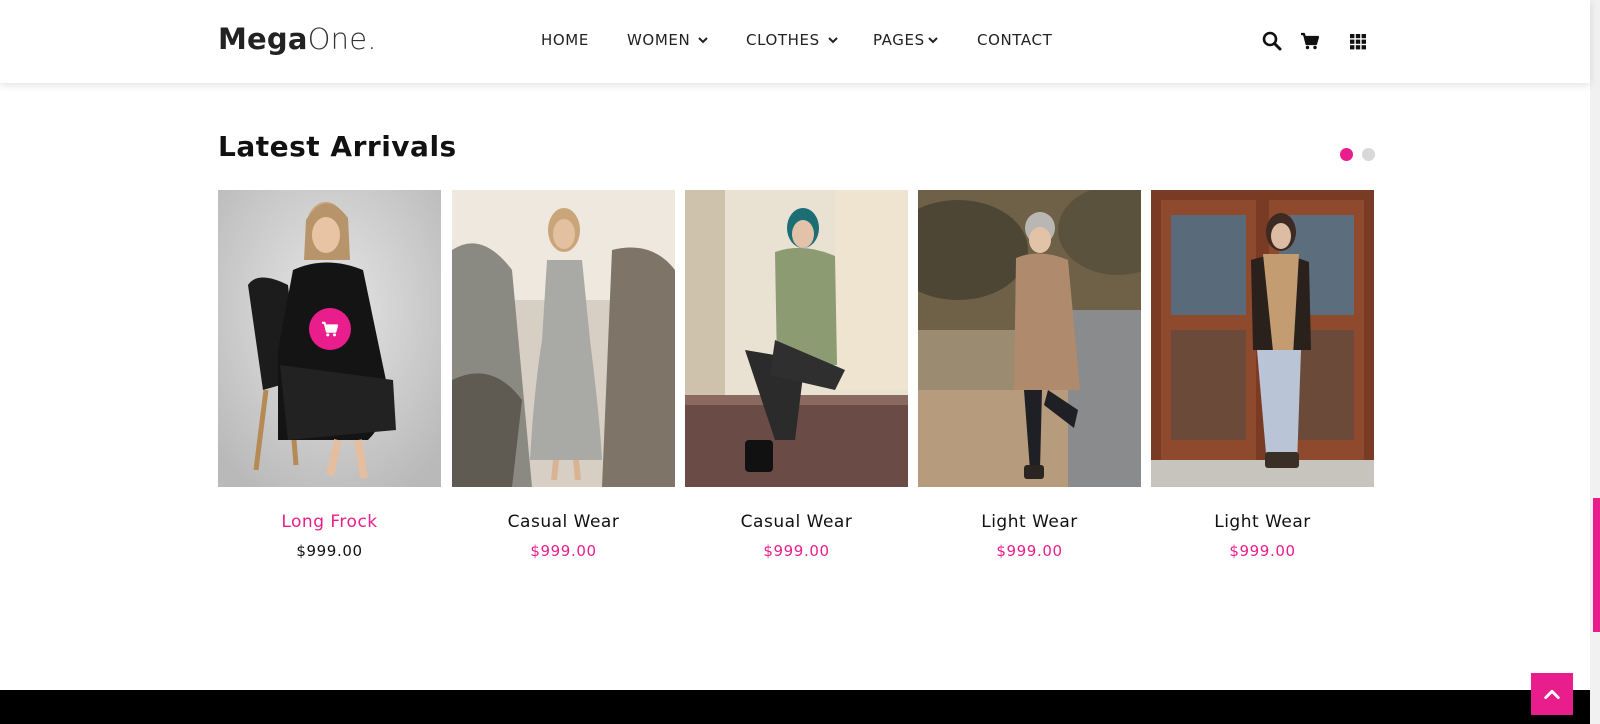  Describe the element at coordinates (263, 39) in the screenshot. I see `brand-name-bold: Mega` at that location.